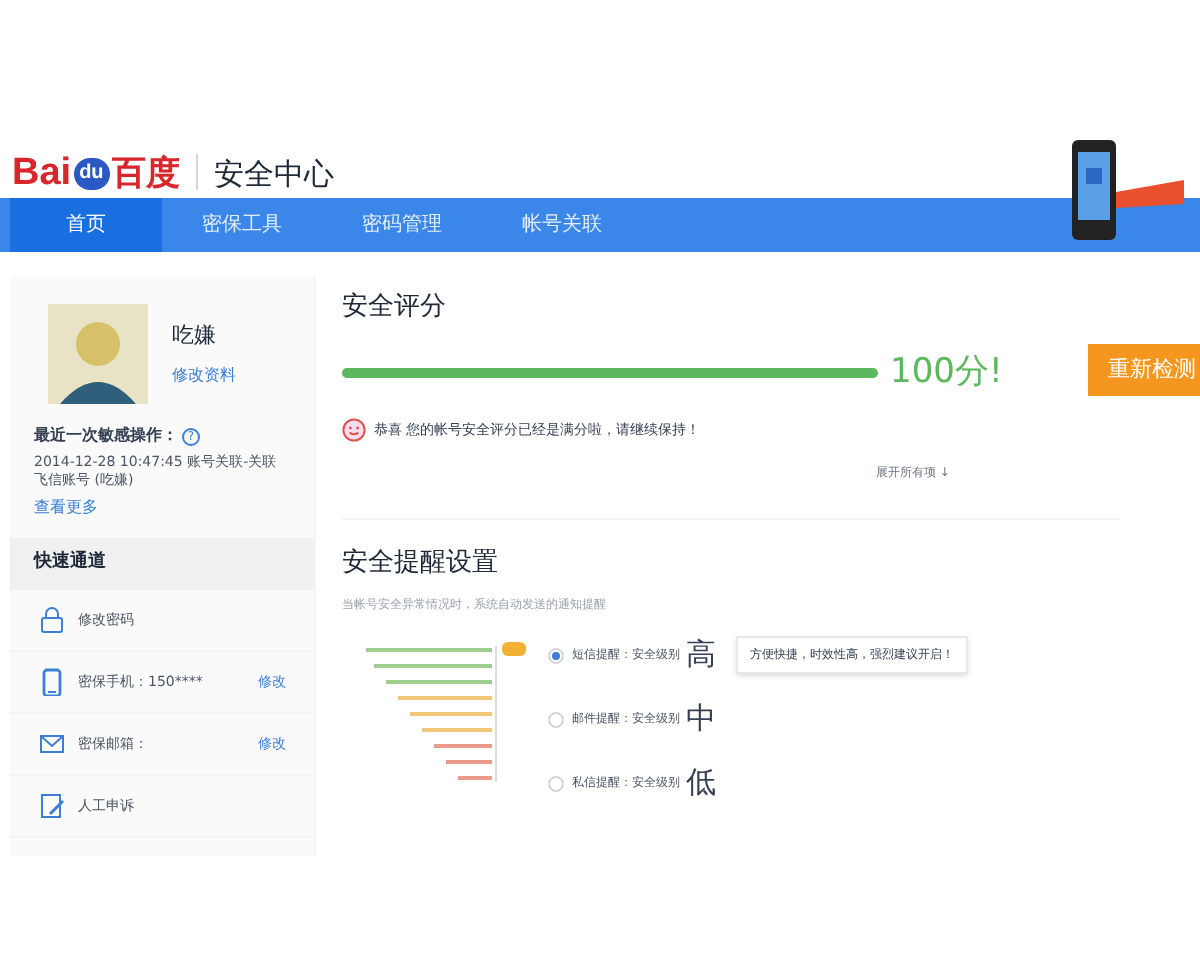 The width and height of the screenshot is (1200, 960). What do you see at coordinates (70, 563) in the screenshot?
I see `section-title: 快速通道` at bounding box center [70, 563].